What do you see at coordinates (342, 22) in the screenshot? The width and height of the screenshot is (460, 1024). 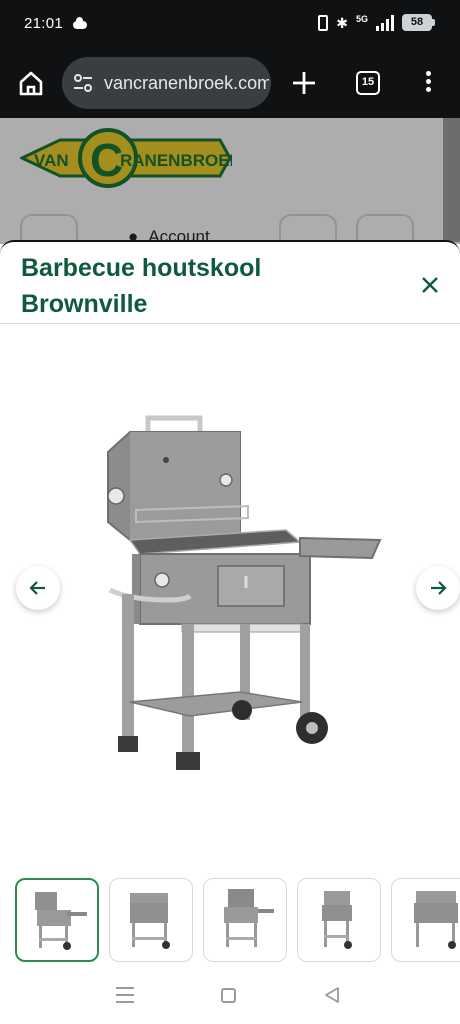 I see `bluetooth-icon: ✱` at bounding box center [342, 22].